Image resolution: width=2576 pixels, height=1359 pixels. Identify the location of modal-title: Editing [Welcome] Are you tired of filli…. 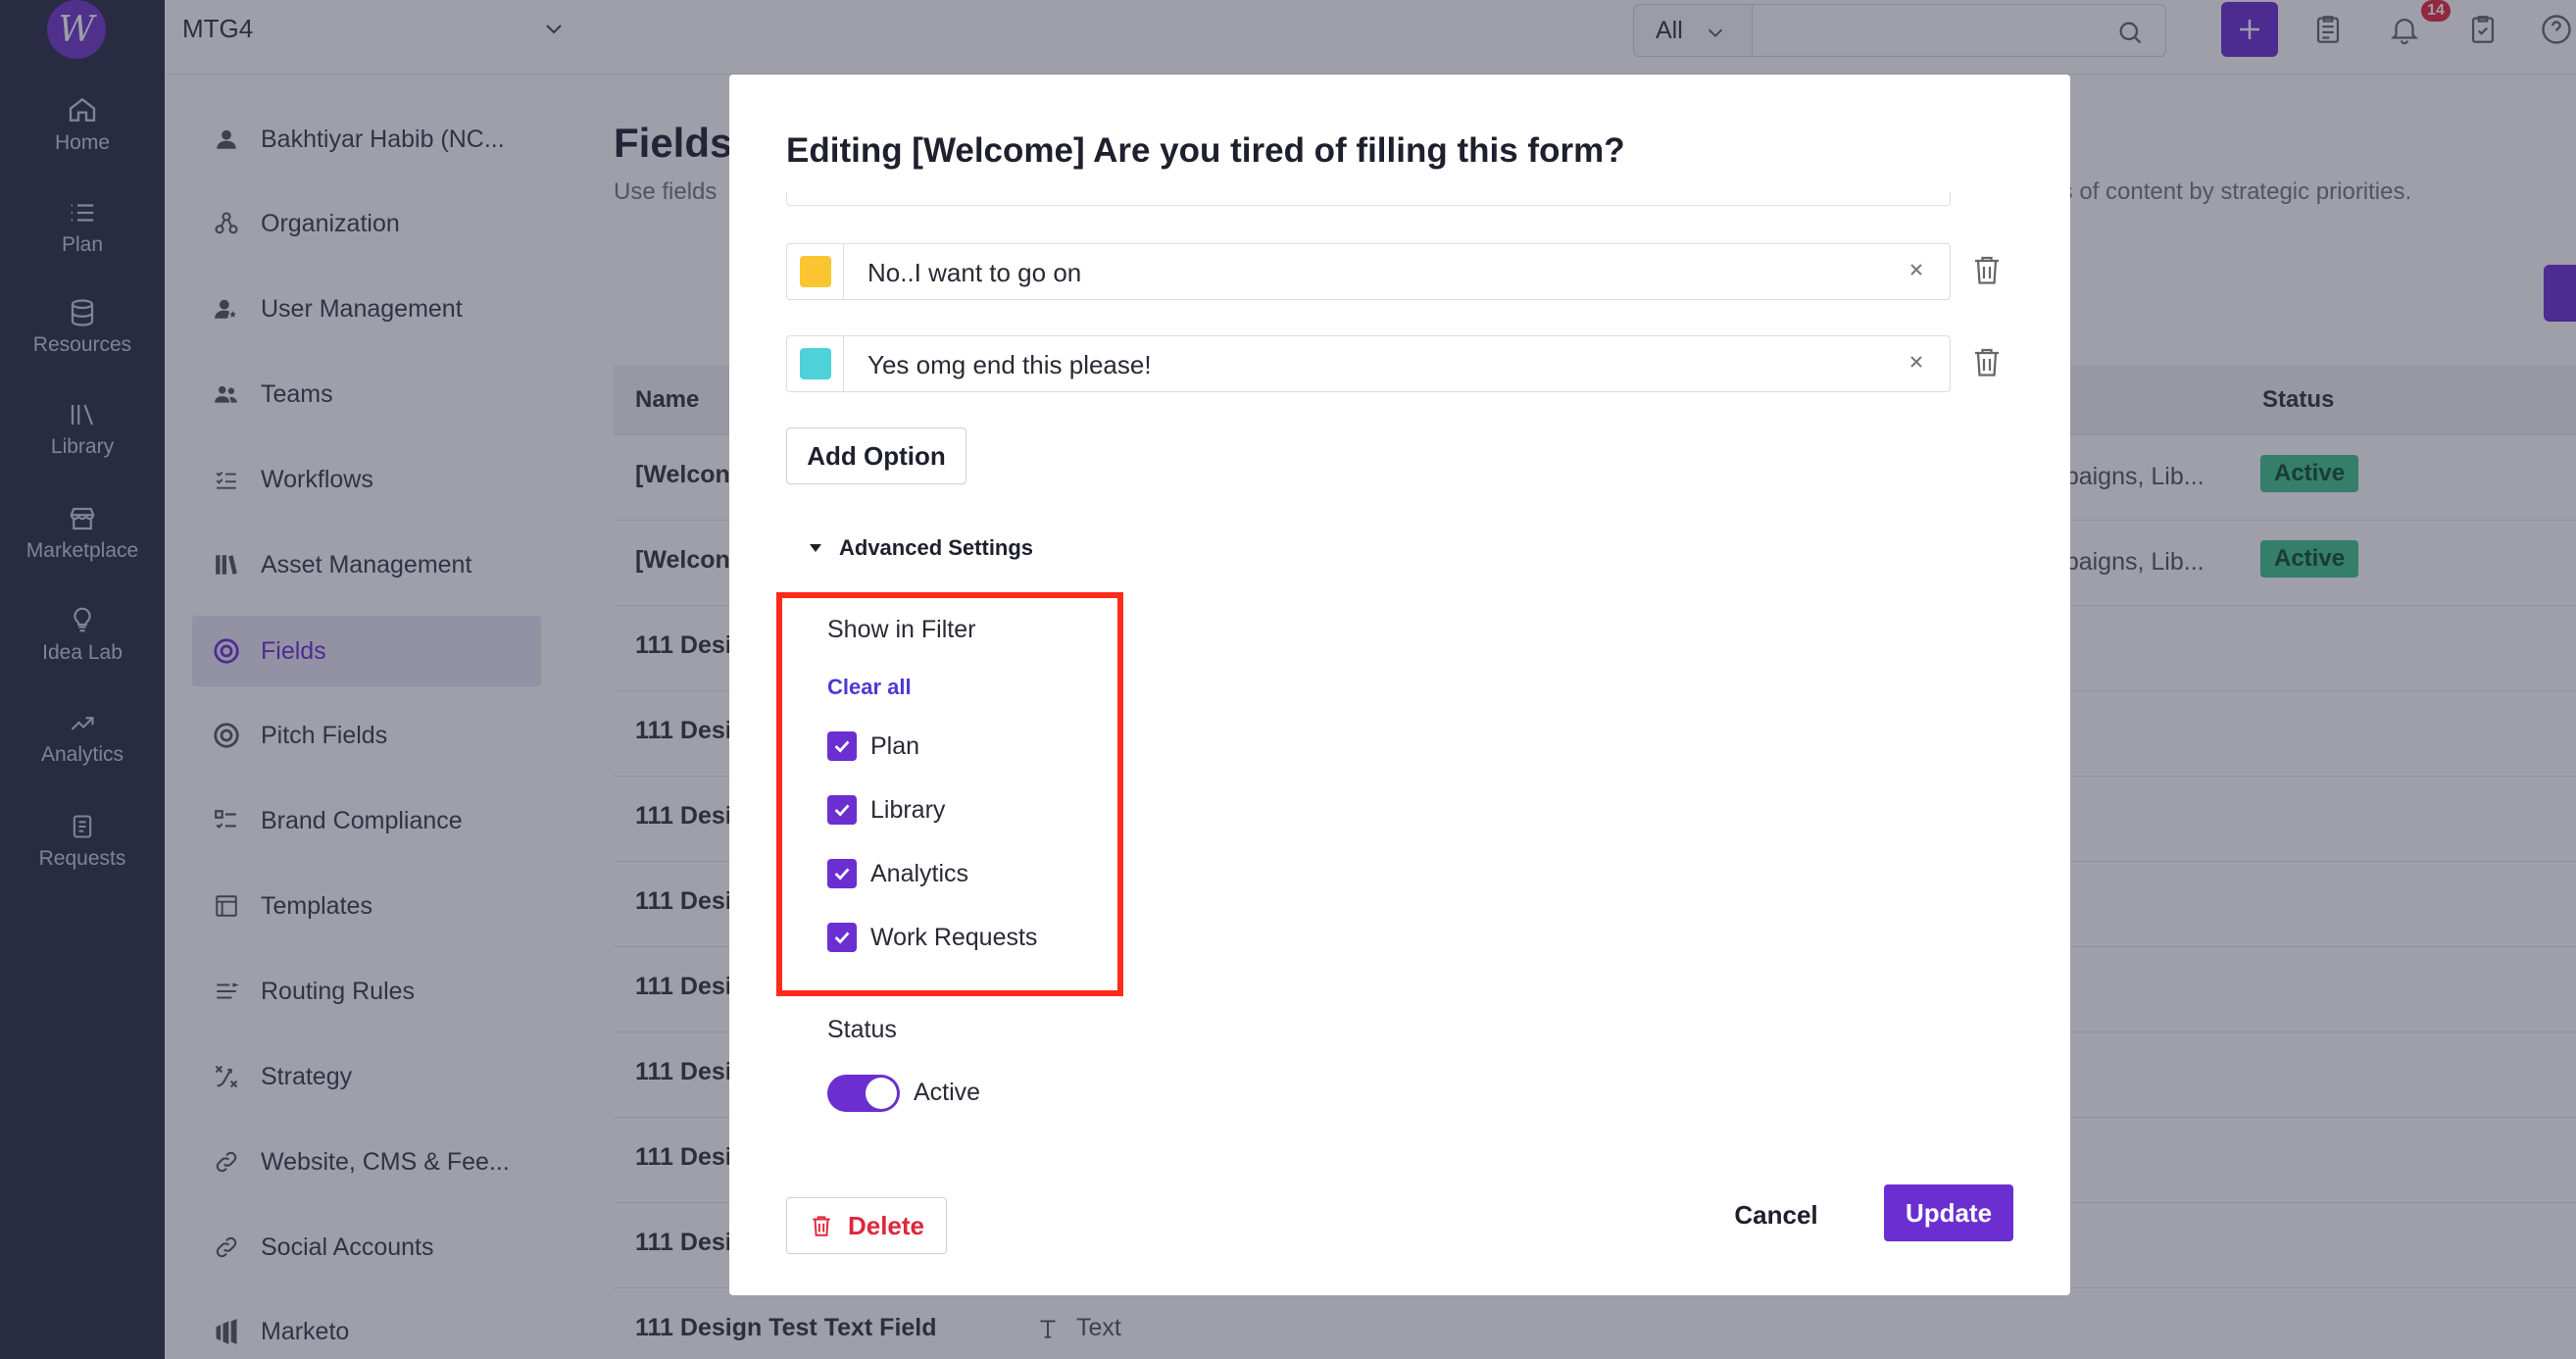
(1205, 151).